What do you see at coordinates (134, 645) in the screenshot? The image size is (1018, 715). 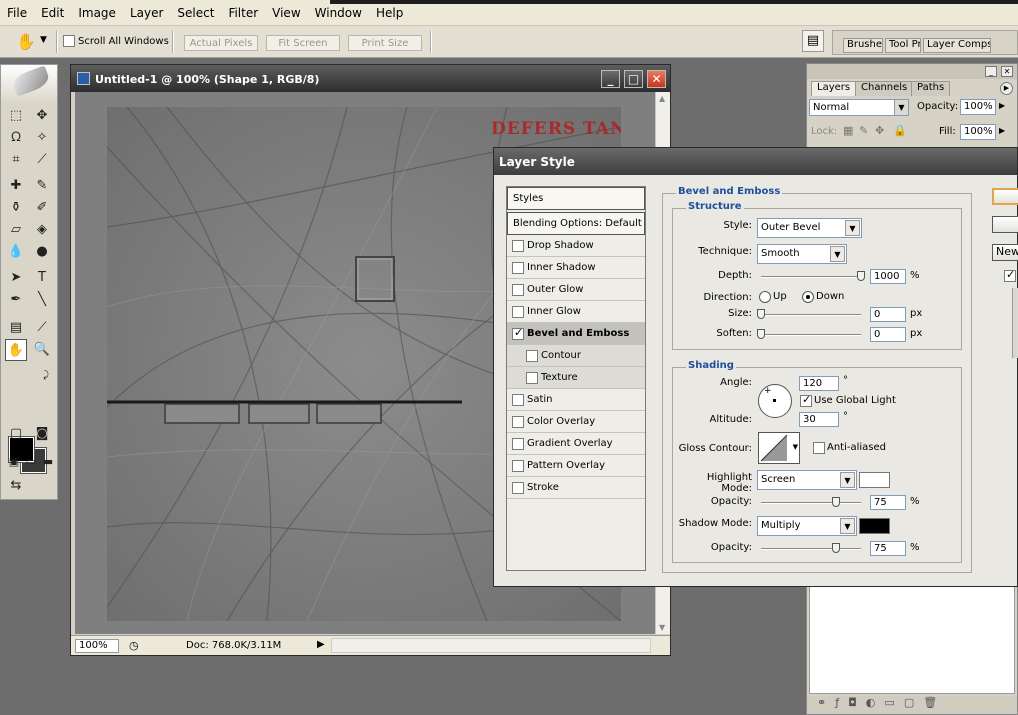 I see `status-info-icon: ◷` at bounding box center [134, 645].